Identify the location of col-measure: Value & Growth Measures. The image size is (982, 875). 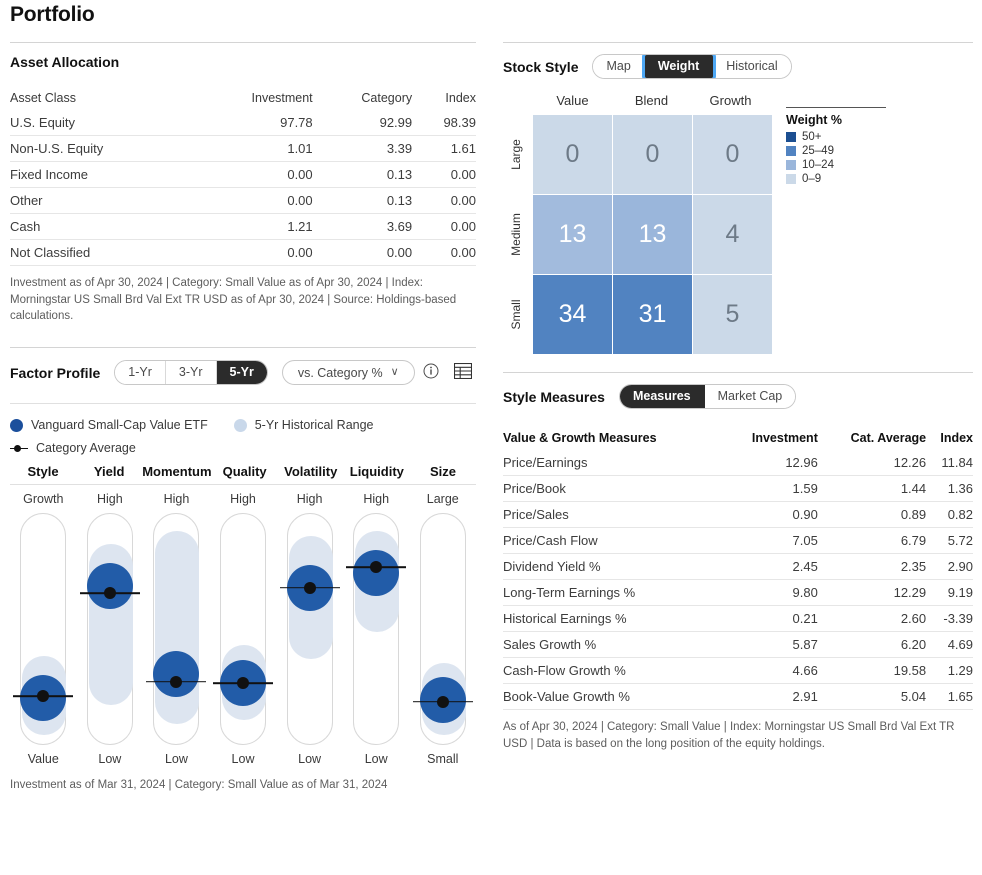
(580, 438).